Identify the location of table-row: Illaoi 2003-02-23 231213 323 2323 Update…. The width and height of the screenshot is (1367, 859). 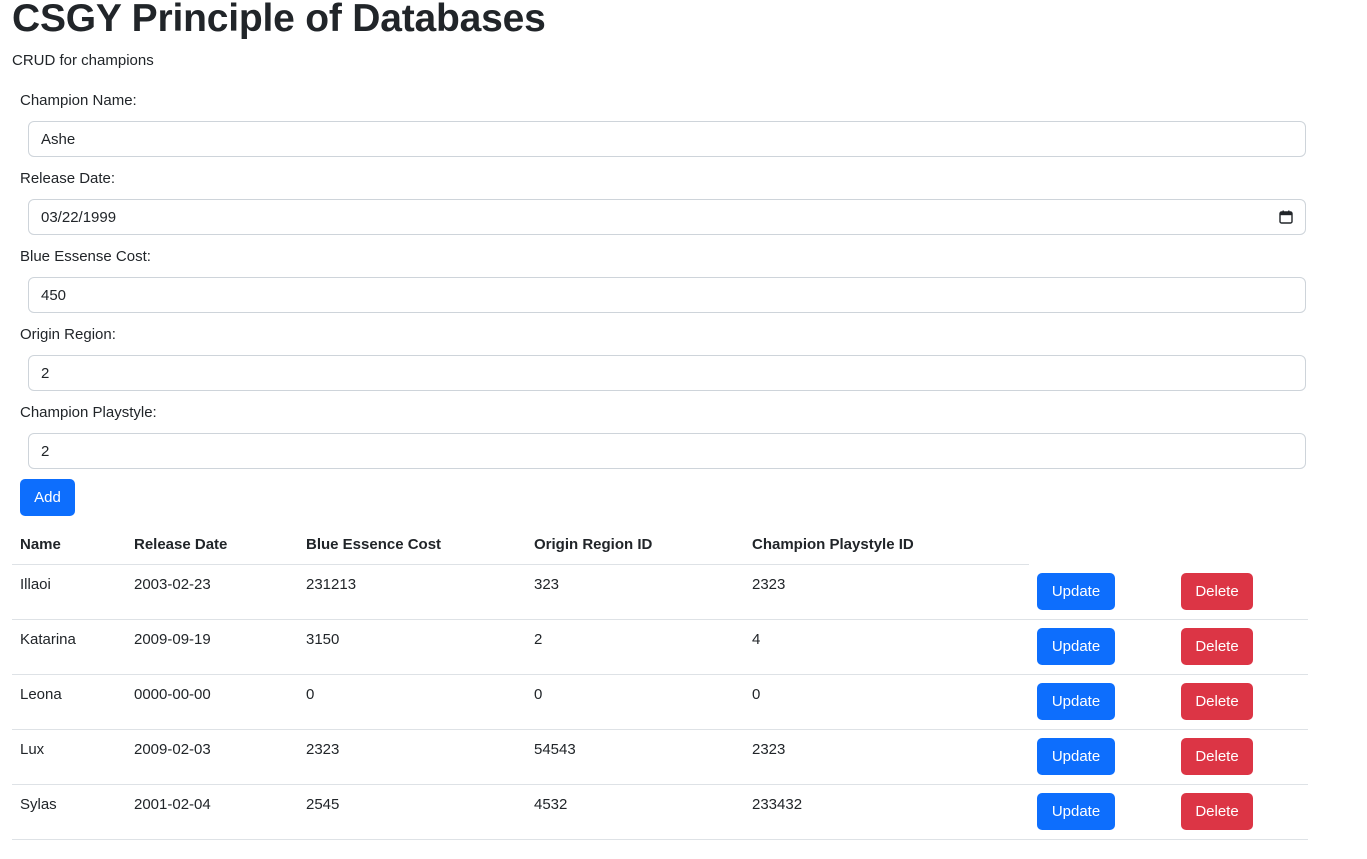
(660, 592).